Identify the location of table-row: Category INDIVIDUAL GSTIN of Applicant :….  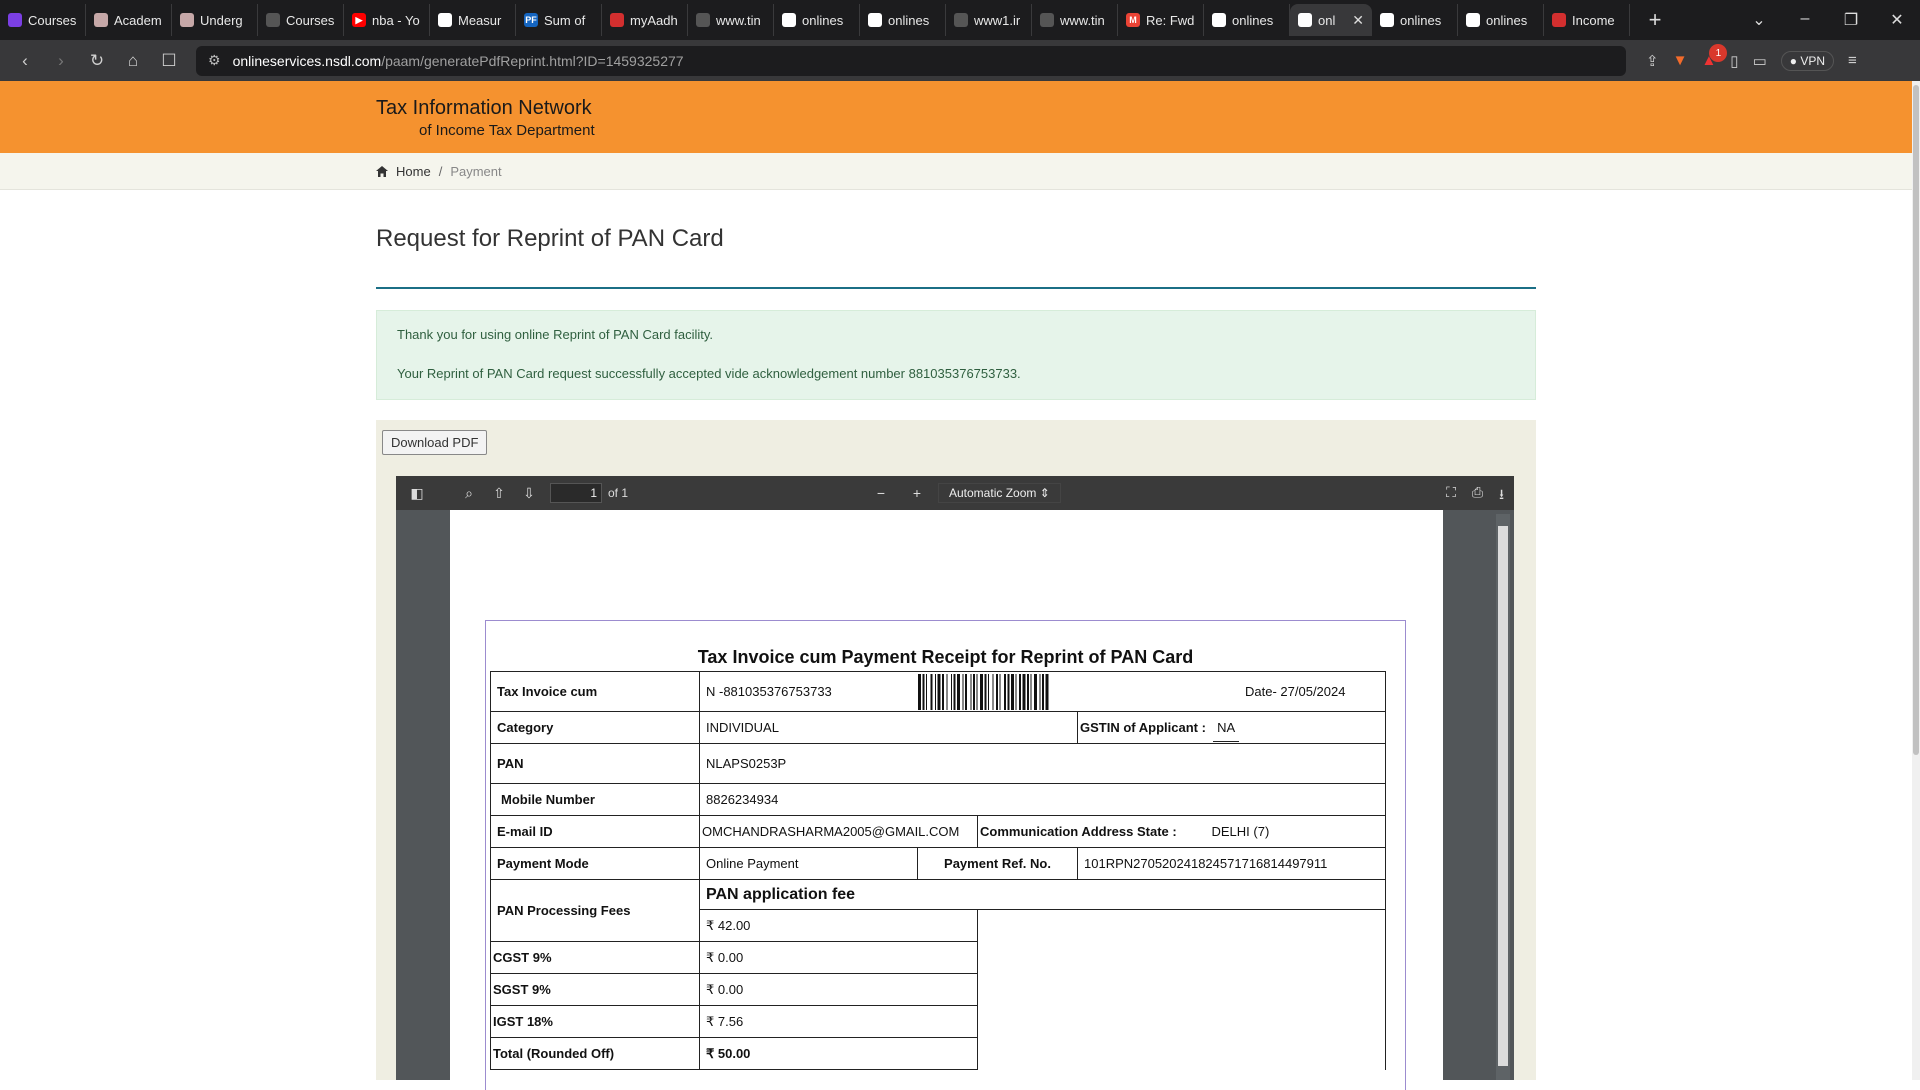
(938, 727).